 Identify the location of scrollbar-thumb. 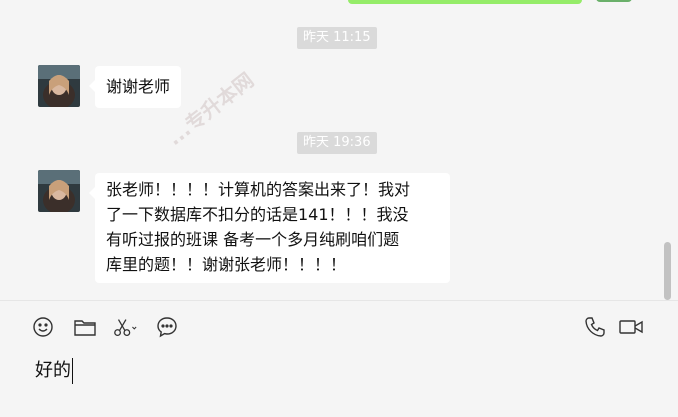
(667, 271).